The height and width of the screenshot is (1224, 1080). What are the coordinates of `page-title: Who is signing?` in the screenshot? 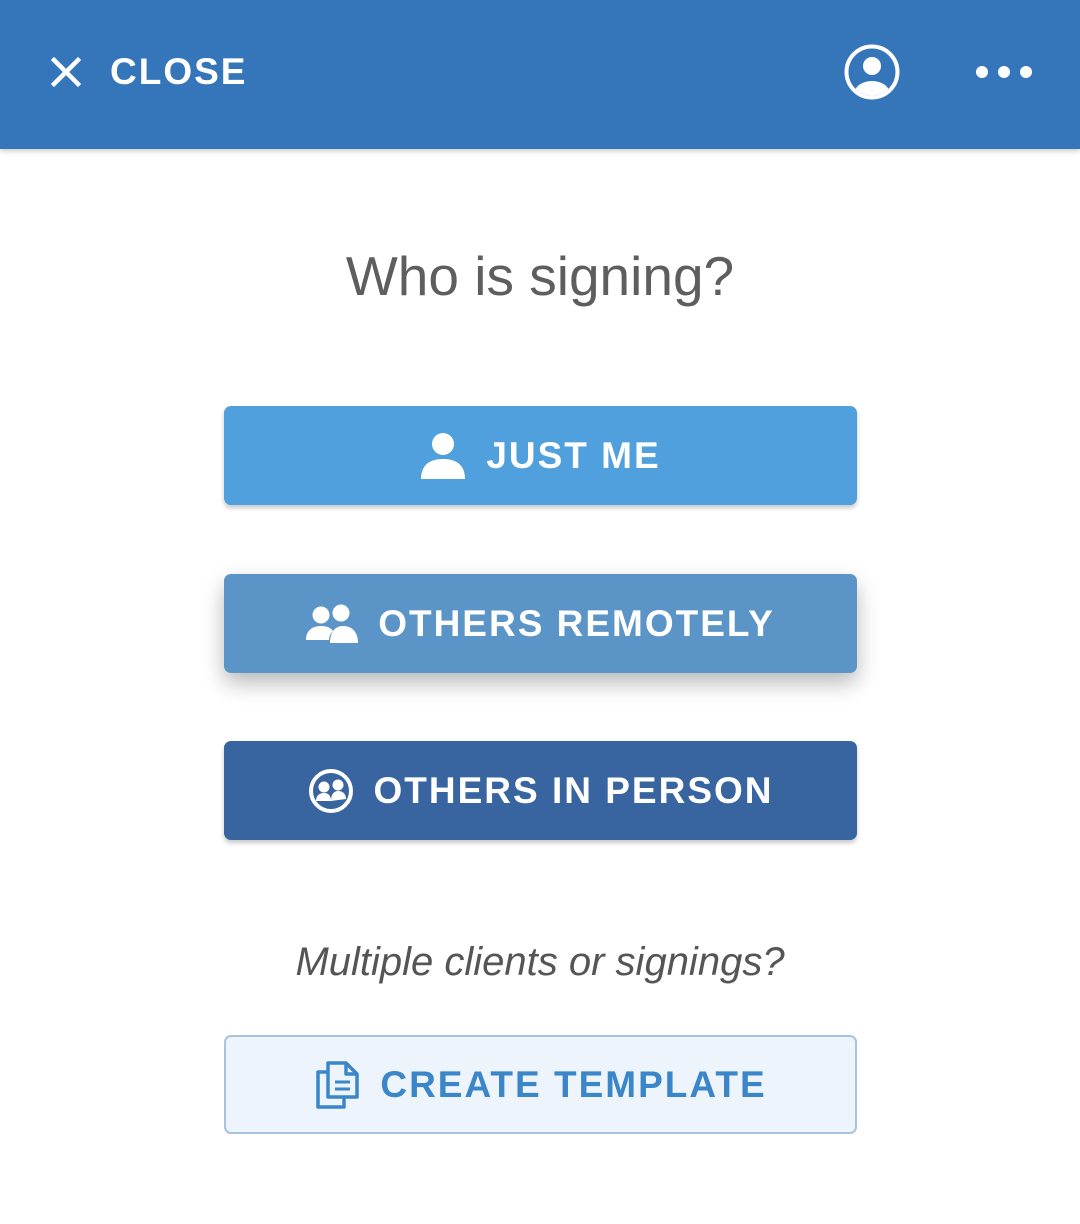 It's located at (540, 276).